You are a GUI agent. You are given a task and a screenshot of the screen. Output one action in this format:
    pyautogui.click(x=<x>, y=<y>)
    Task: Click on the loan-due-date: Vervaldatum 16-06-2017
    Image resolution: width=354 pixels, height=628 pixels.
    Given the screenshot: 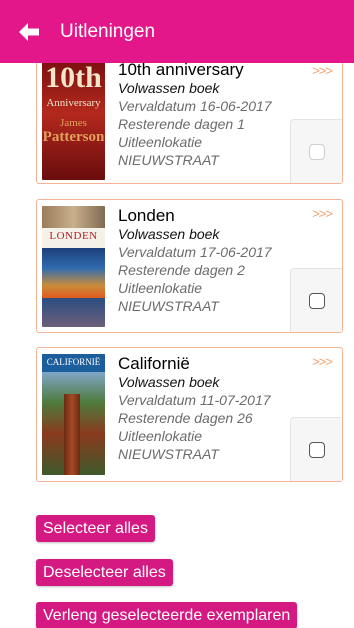 What is the action you would take?
    pyautogui.click(x=195, y=106)
    